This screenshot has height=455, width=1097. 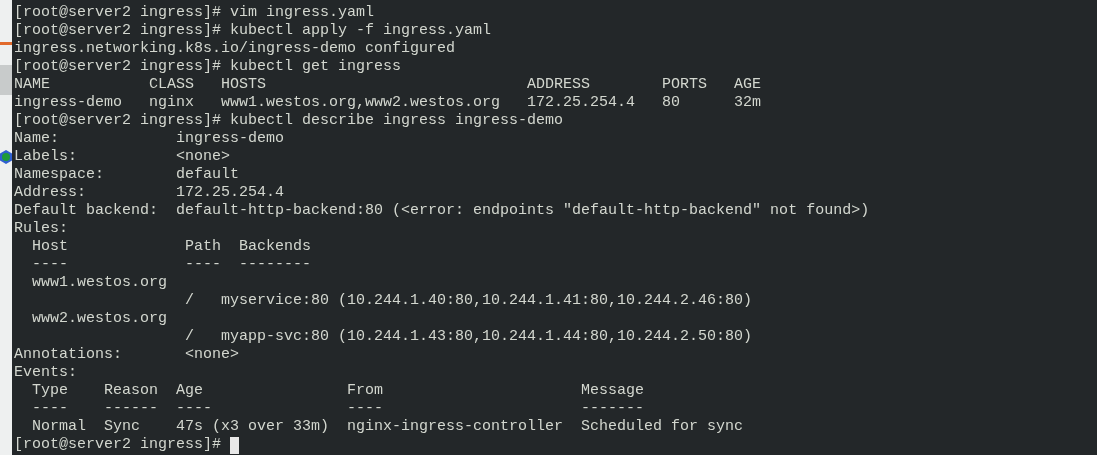 What do you see at coordinates (442, 211) in the screenshot?
I see `terminal-line: Default backend: default-http-backend:80 (<error: endpoints "default-http-backend" not found>)` at bounding box center [442, 211].